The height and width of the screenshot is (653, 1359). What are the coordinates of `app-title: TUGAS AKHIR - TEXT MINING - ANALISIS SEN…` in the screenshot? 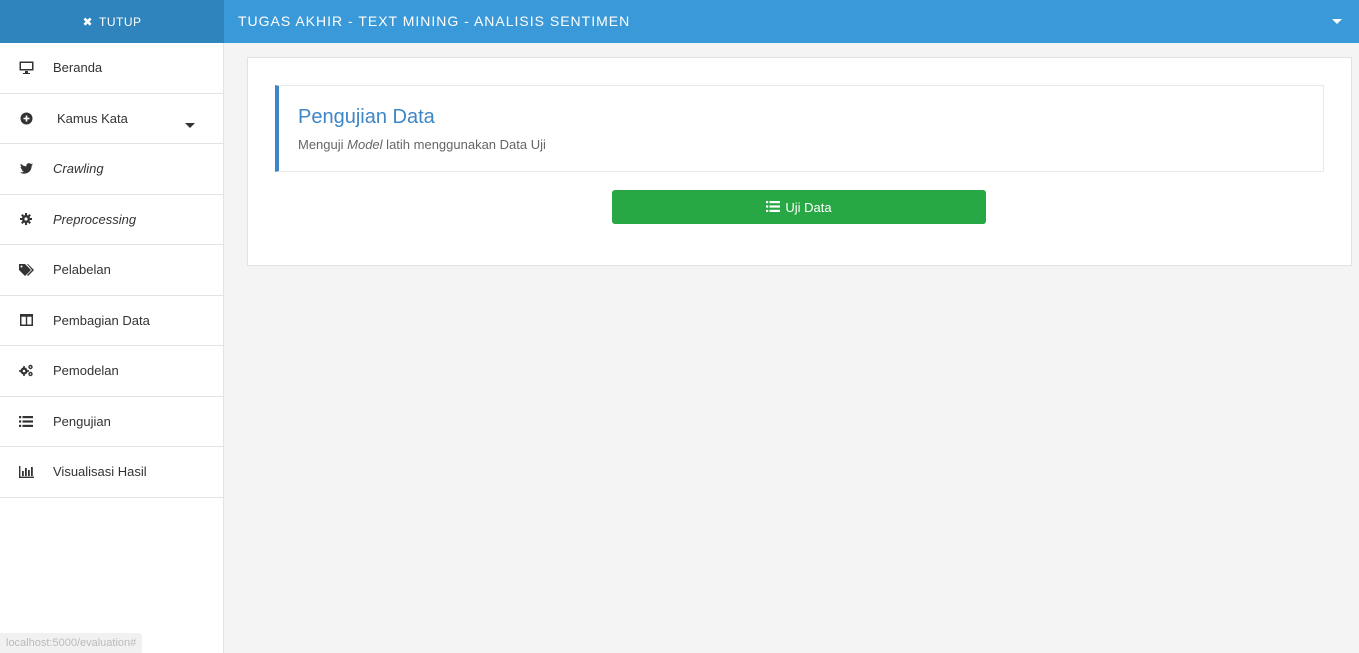 It's located at (434, 21).